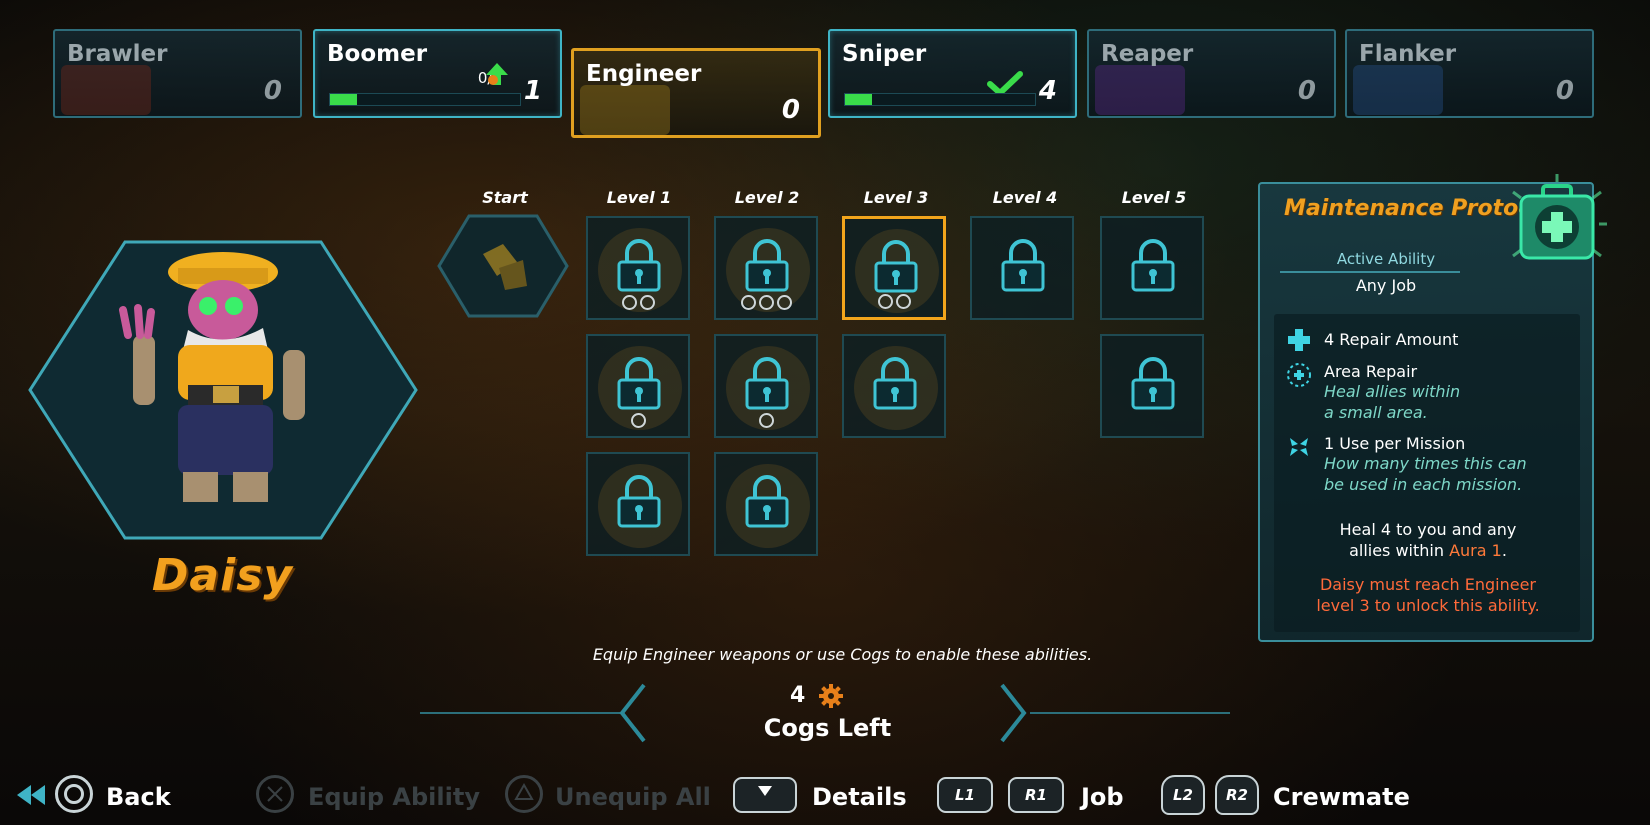 Image resolution: width=1650 pixels, height=825 pixels. I want to click on stat-label: 1 Use per Mission, so click(1395, 443).